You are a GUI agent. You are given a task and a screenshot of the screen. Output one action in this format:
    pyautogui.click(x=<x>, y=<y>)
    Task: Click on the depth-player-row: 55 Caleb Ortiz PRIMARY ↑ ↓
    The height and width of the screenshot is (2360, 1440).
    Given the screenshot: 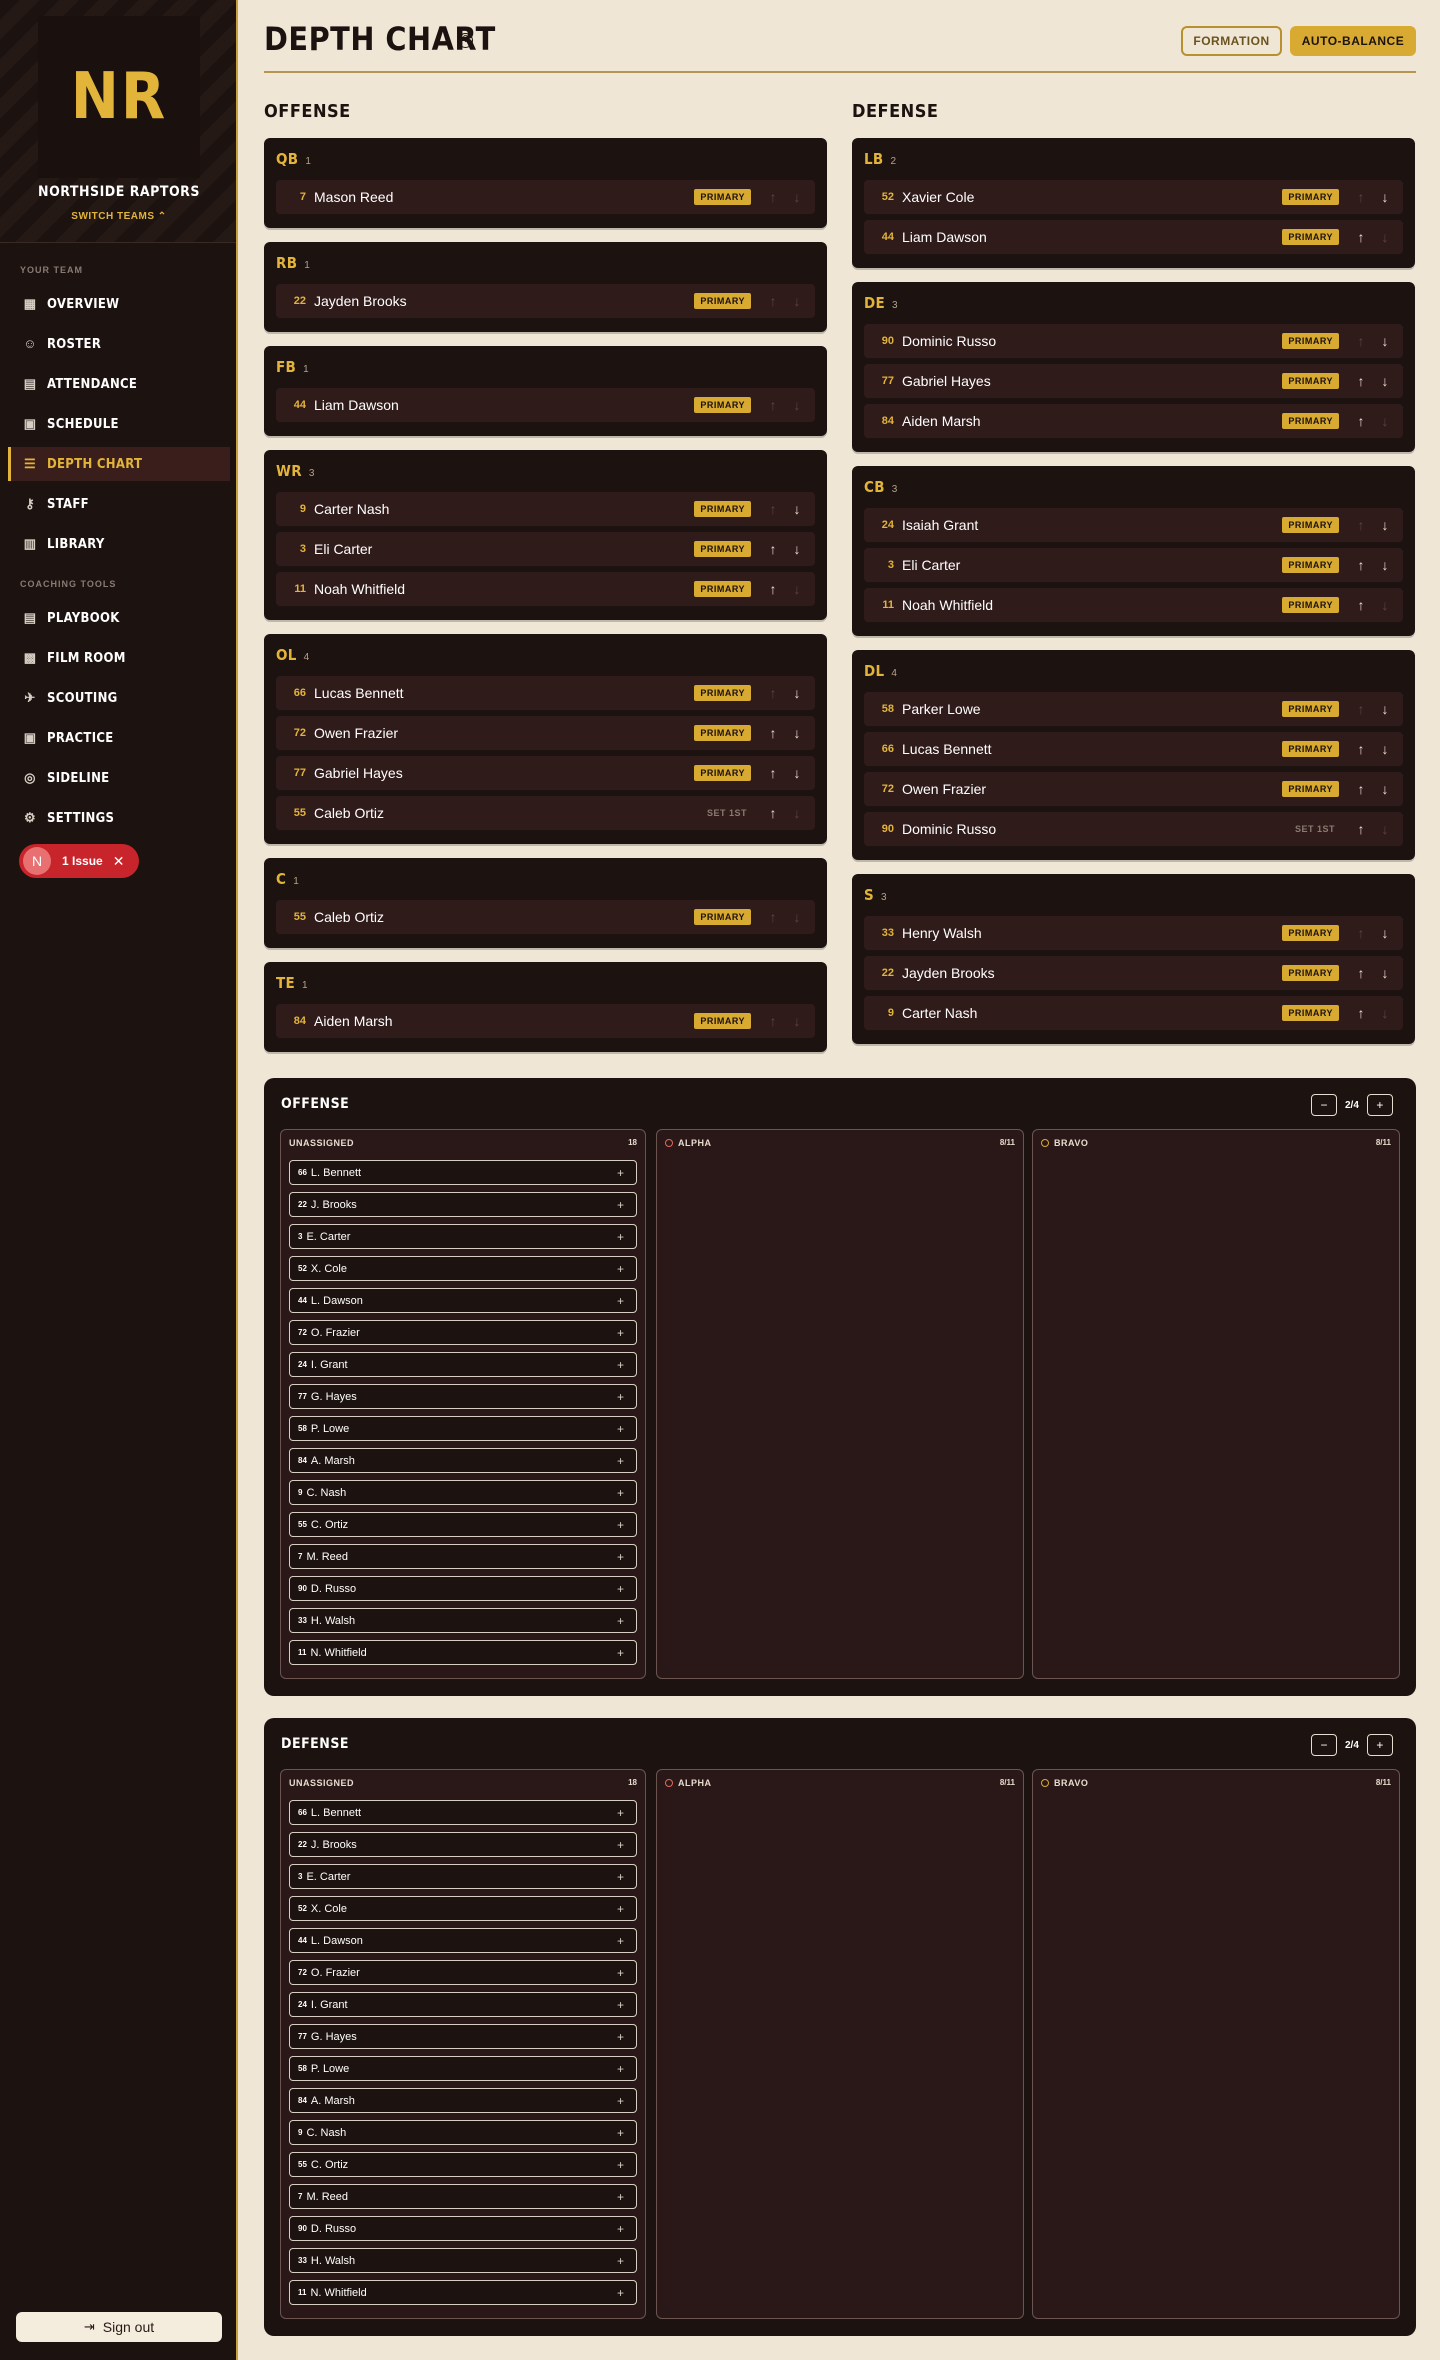 What is the action you would take?
    pyautogui.click(x=545, y=917)
    